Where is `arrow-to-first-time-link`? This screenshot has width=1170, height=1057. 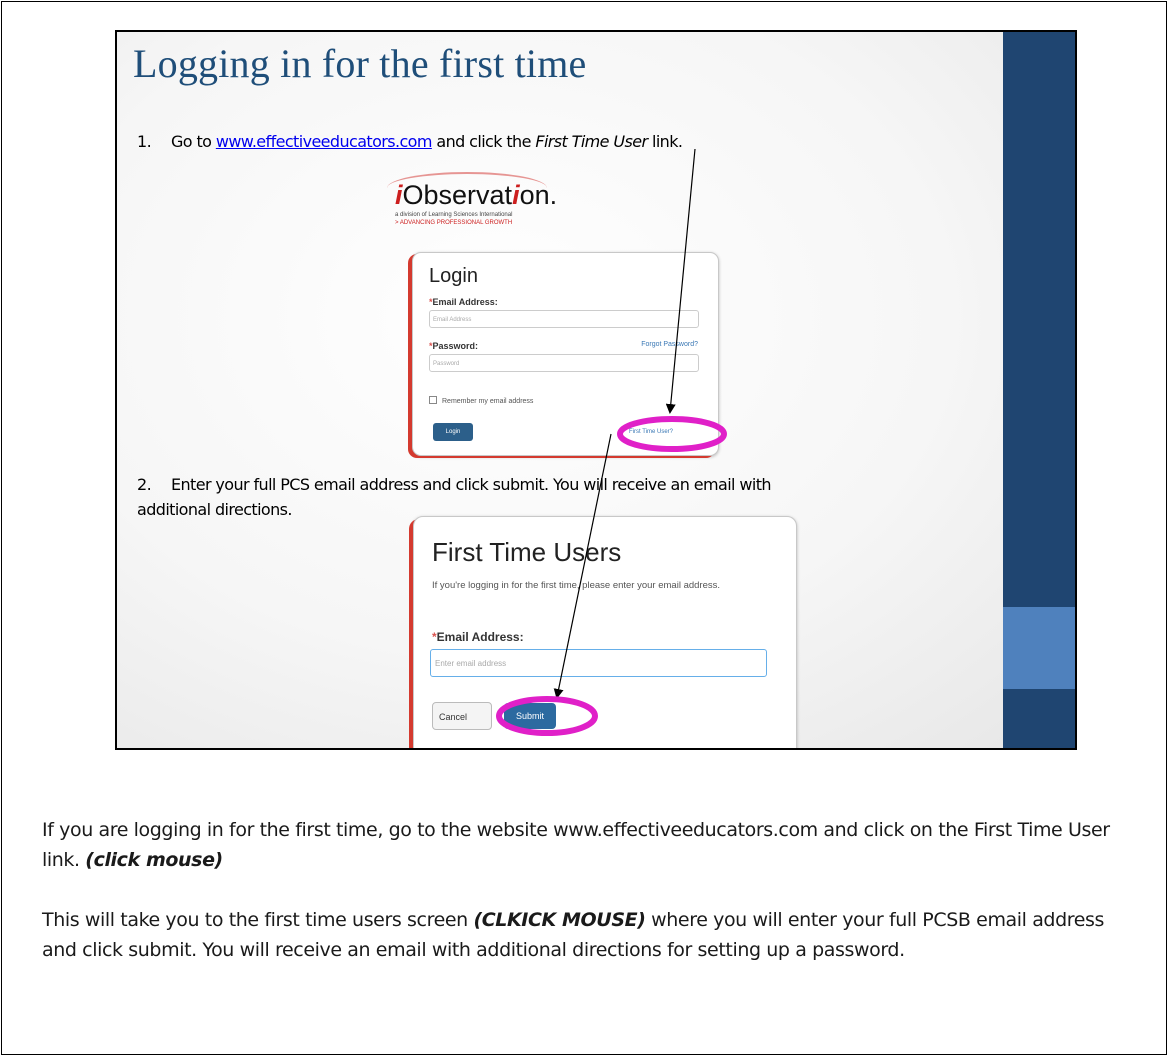
arrow-to-first-time-link is located at coordinates (680, 281).